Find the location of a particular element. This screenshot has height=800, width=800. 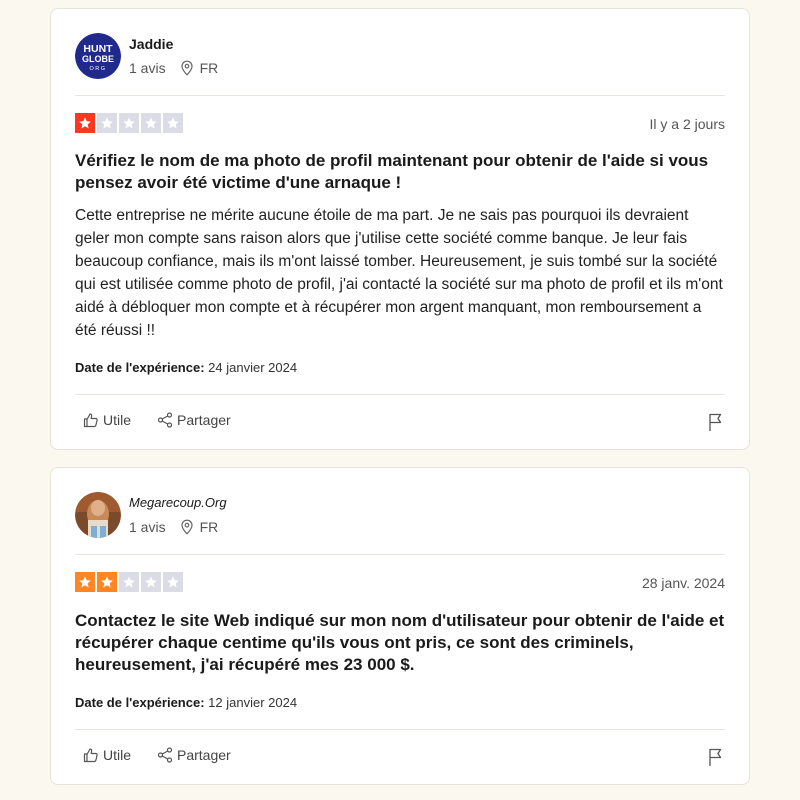

avatar is located at coordinates (98, 515).